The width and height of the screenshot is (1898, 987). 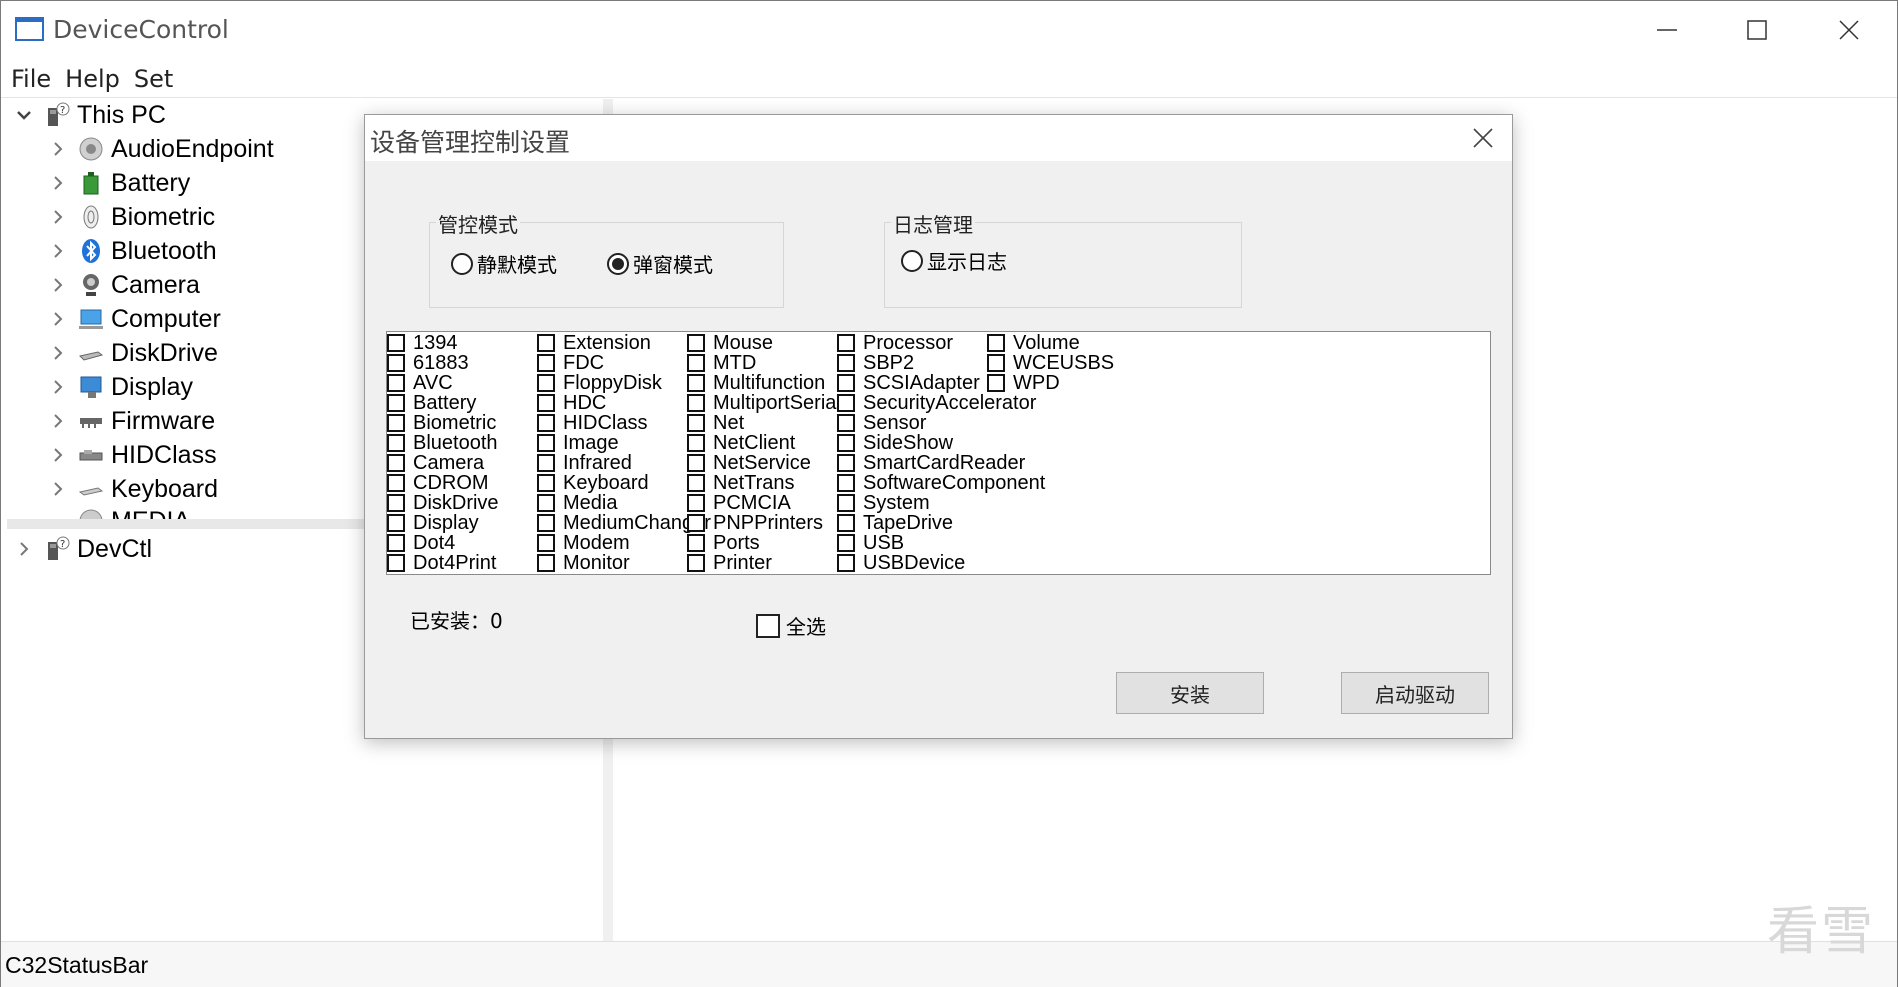 I want to click on tree-node-firmware: Firmware, so click(x=131, y=421).